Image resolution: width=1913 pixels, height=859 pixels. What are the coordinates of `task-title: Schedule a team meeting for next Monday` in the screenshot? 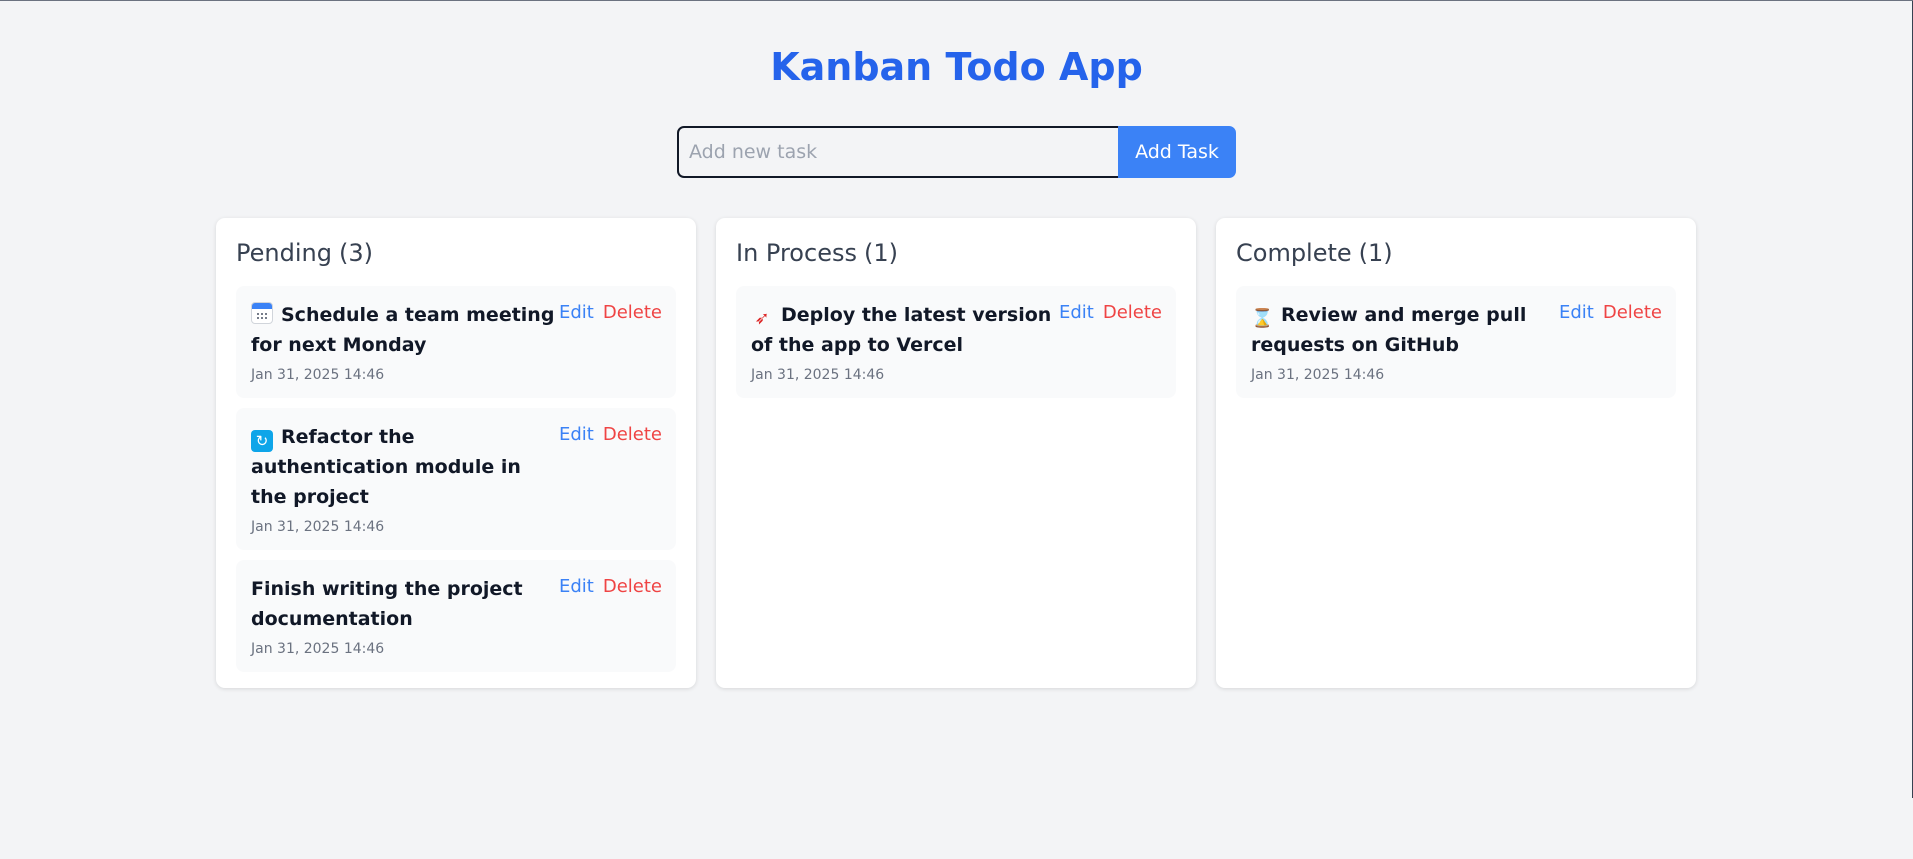 It's located at (405, 330).